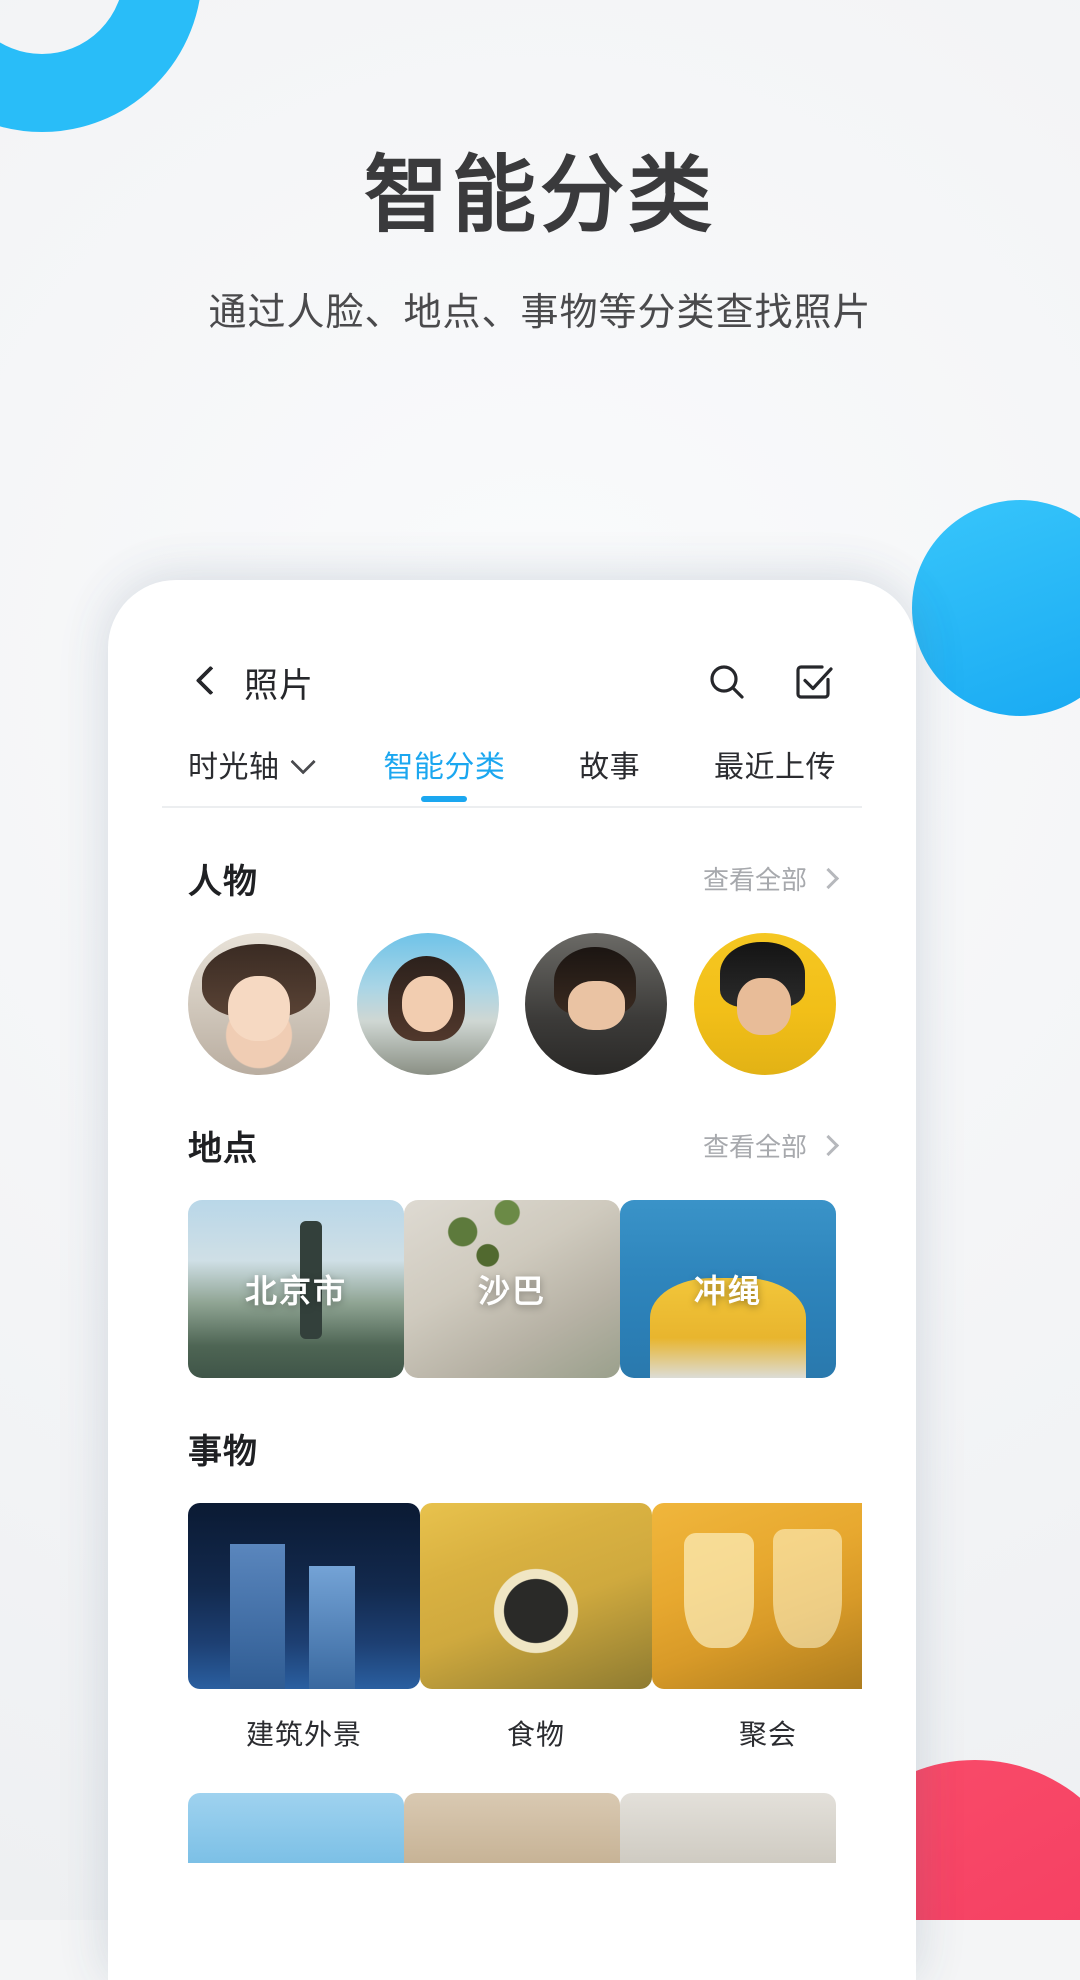 This screenshot has width=1080, height=1980. What do you see at coordinates (302, 762) in the screenshot?
I see `chevron-down-icon` at bounding box center [302, 762].